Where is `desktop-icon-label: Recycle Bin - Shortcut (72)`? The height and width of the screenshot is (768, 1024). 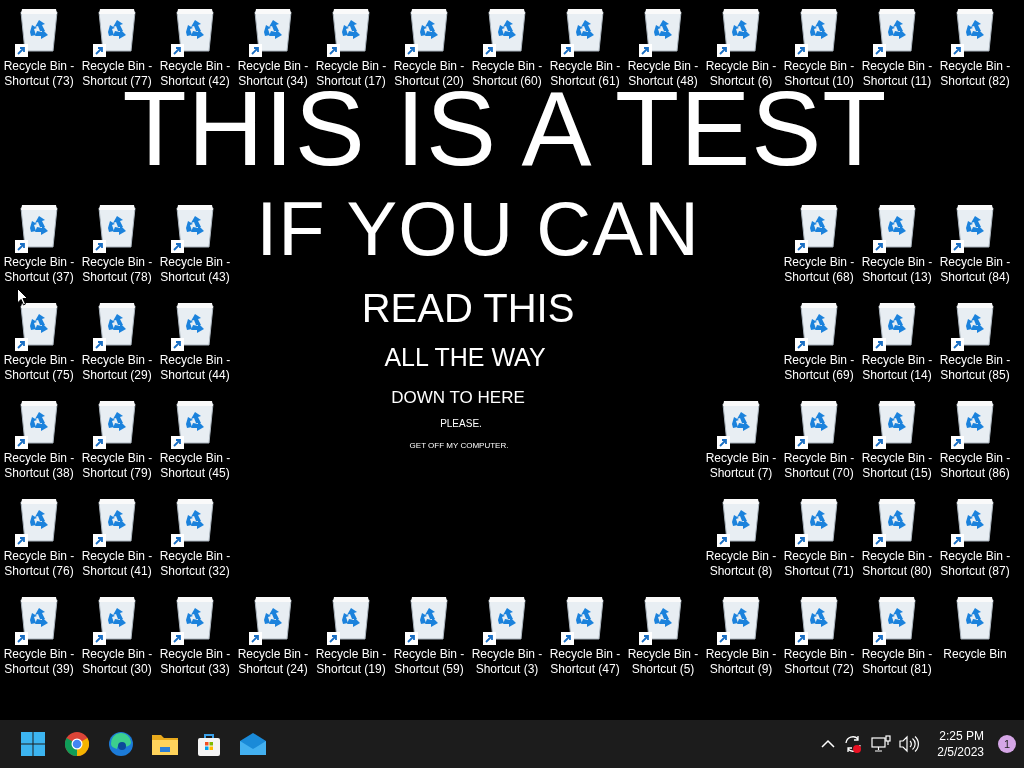
desktop-icon-label: Recycle Bin - Shortcut (72) is located at coordinates (819, 662).